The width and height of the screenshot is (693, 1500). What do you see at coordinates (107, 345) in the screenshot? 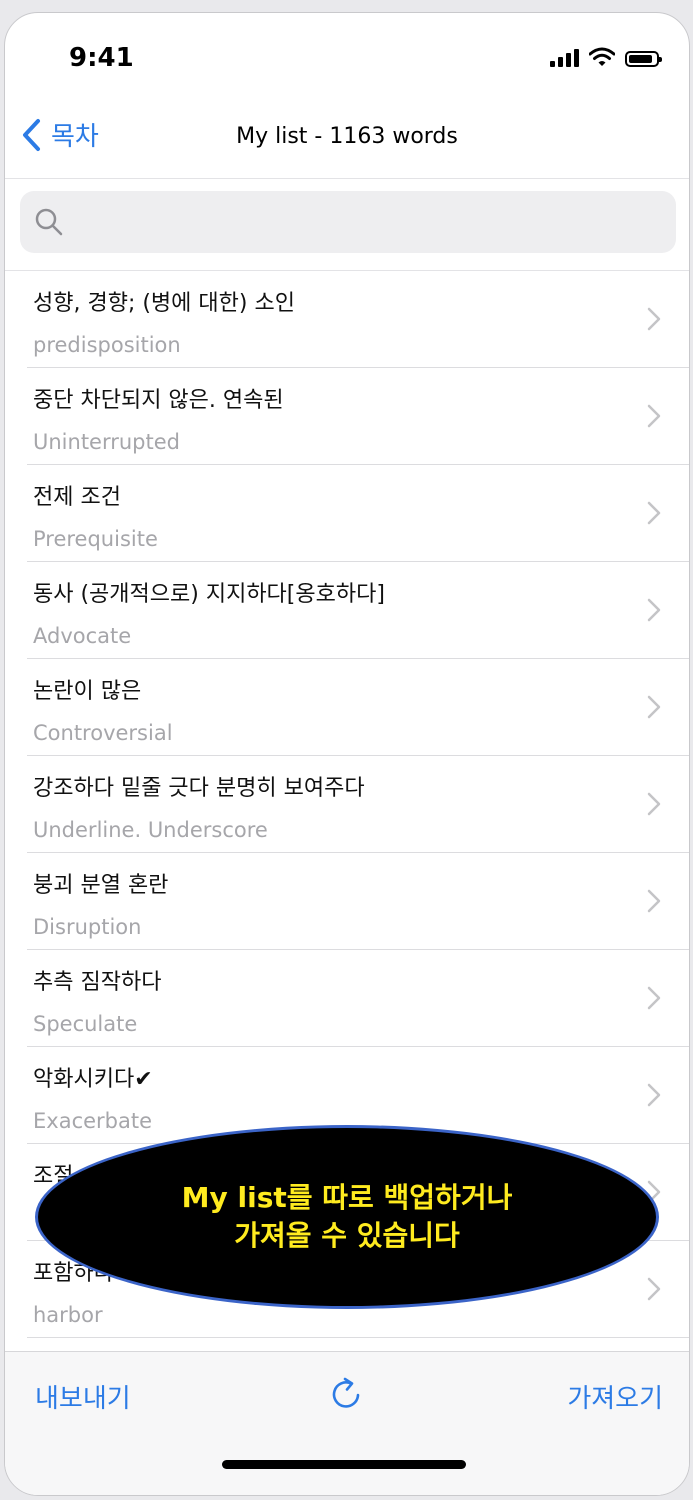
I see `word-term: predisposition` at bounding box center [107, 345].